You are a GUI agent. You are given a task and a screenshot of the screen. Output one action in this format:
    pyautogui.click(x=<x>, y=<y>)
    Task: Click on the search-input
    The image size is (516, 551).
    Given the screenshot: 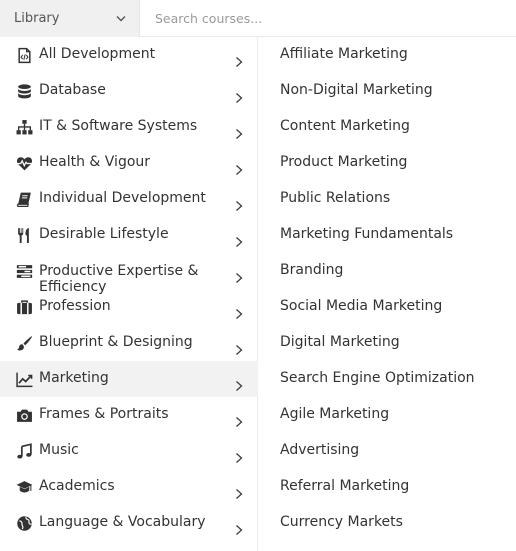 What is the action you would take?
    pyautogui.click(x=335, y=18)
    